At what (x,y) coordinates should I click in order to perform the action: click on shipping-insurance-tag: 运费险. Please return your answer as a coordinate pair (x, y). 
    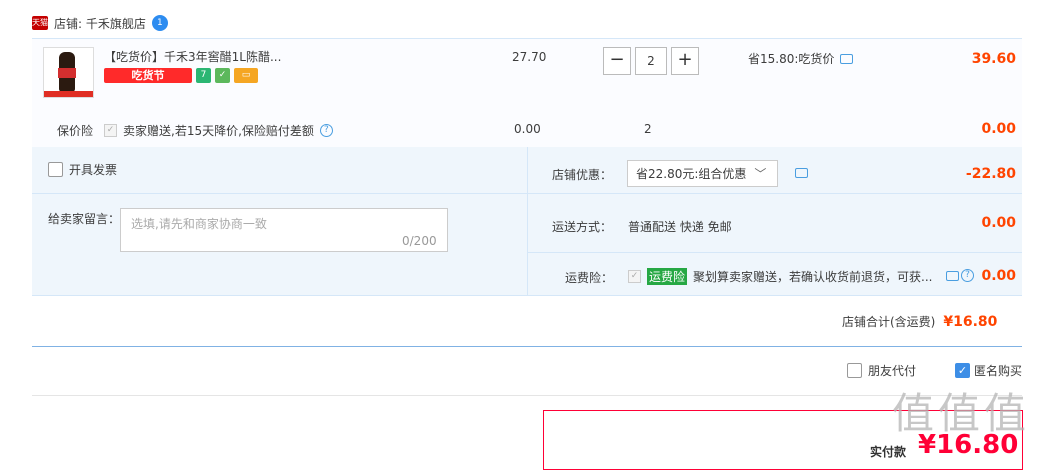
    Looking at the image, I should click on (667, 276).